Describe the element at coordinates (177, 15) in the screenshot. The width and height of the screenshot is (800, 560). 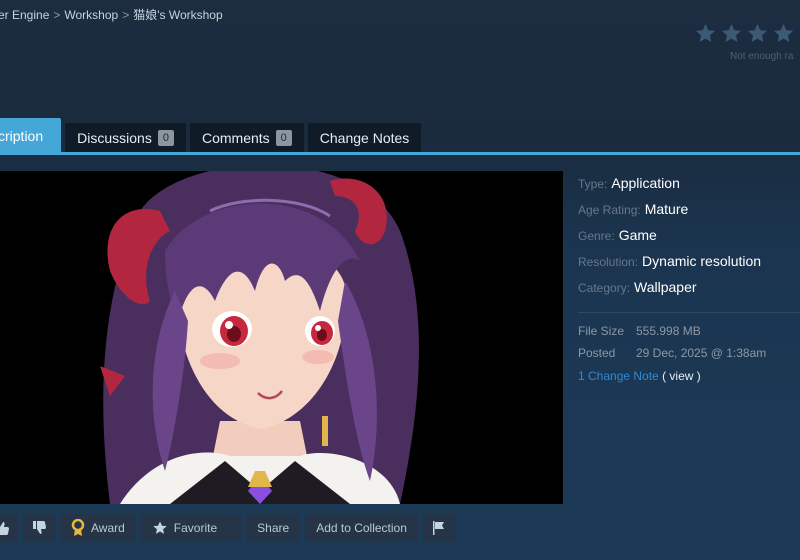
I see `breadcrumb-user-workshop: 猫娘's Workshop` at that location.